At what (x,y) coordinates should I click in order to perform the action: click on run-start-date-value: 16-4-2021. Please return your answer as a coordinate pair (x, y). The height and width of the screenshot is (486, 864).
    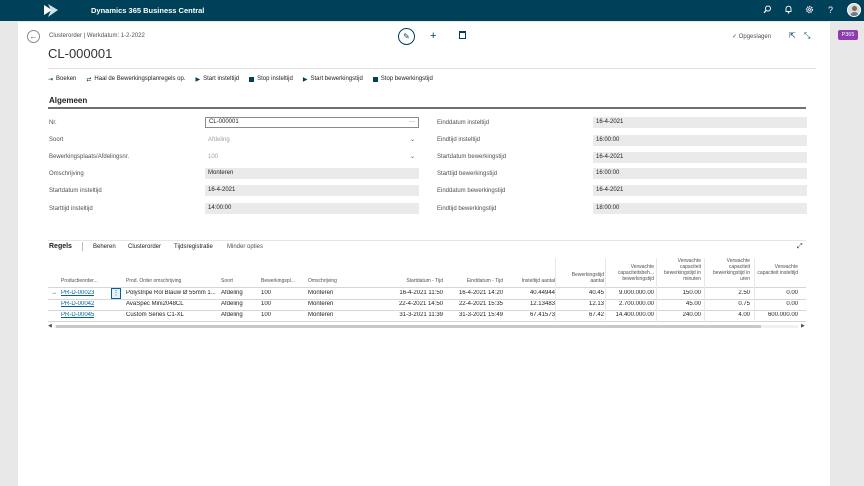
    Looking at the image, I should click on (610, 157).